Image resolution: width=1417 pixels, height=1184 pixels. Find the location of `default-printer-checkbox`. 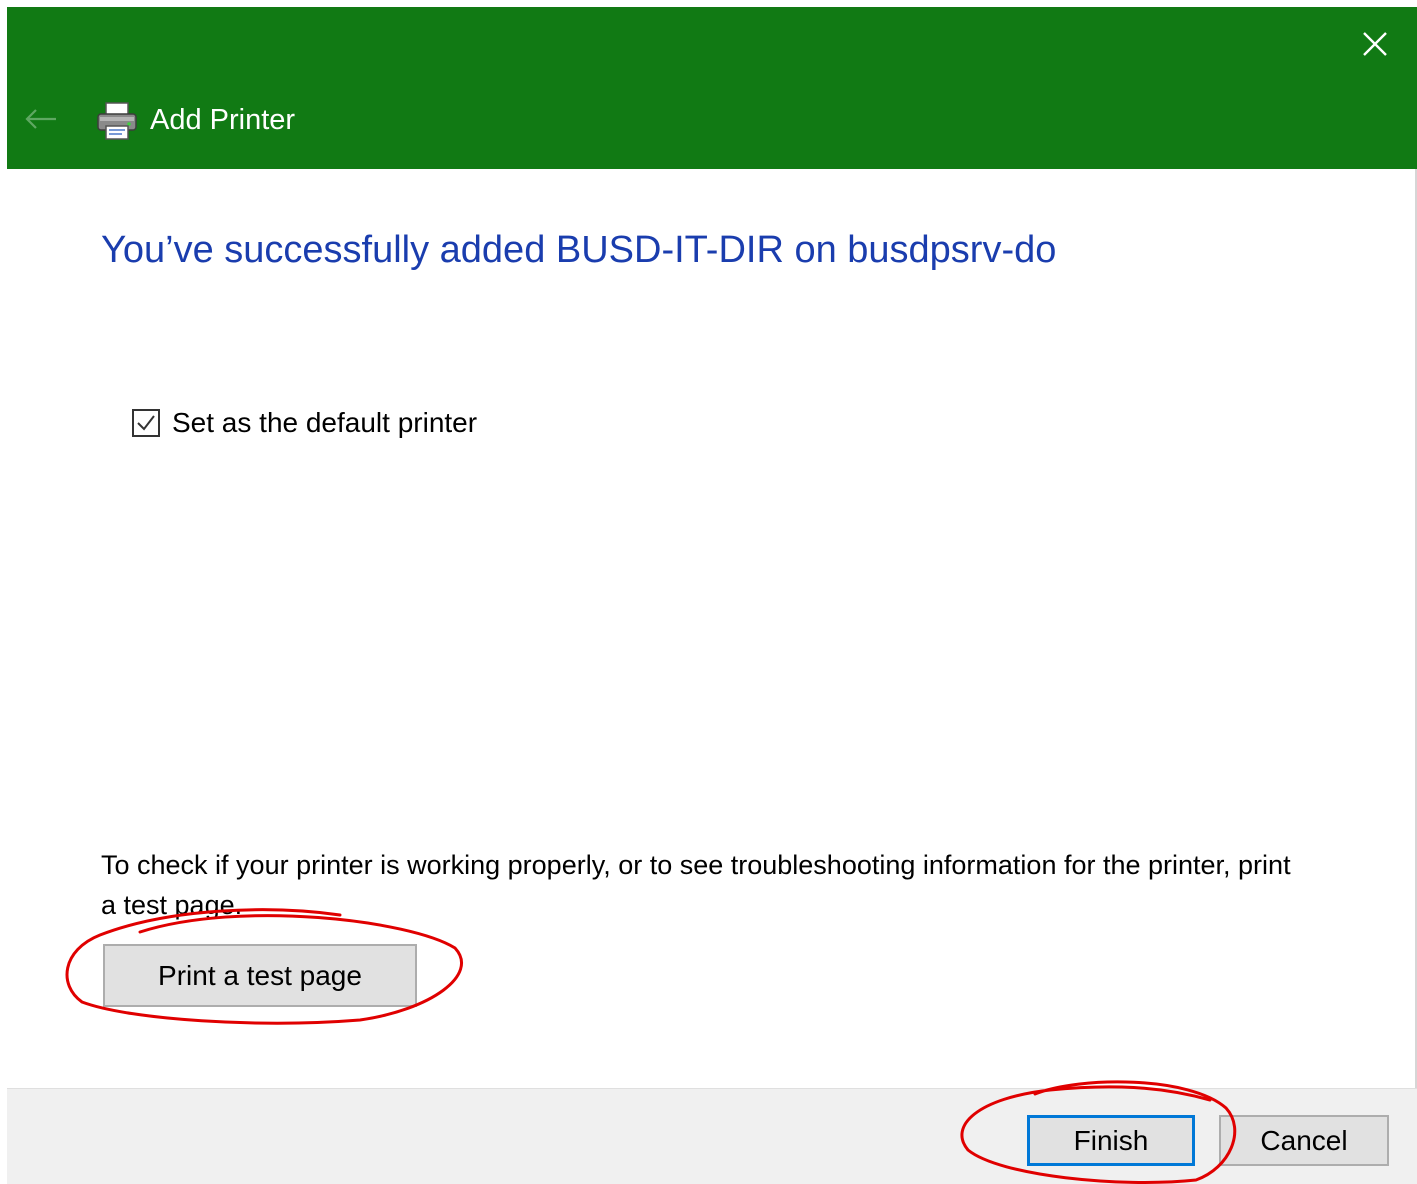

default-printer-checkbox is located at coordinates (146, 423).